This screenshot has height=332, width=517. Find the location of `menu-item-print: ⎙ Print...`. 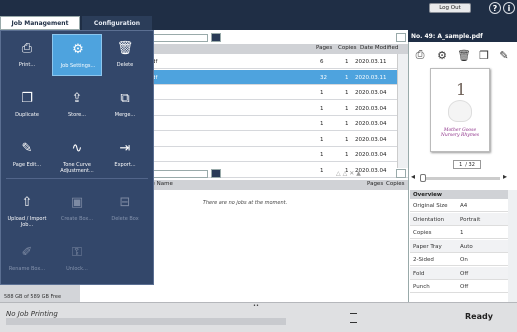

menu-item-print: ⎙ Print... is located at coordinates (27, 55).